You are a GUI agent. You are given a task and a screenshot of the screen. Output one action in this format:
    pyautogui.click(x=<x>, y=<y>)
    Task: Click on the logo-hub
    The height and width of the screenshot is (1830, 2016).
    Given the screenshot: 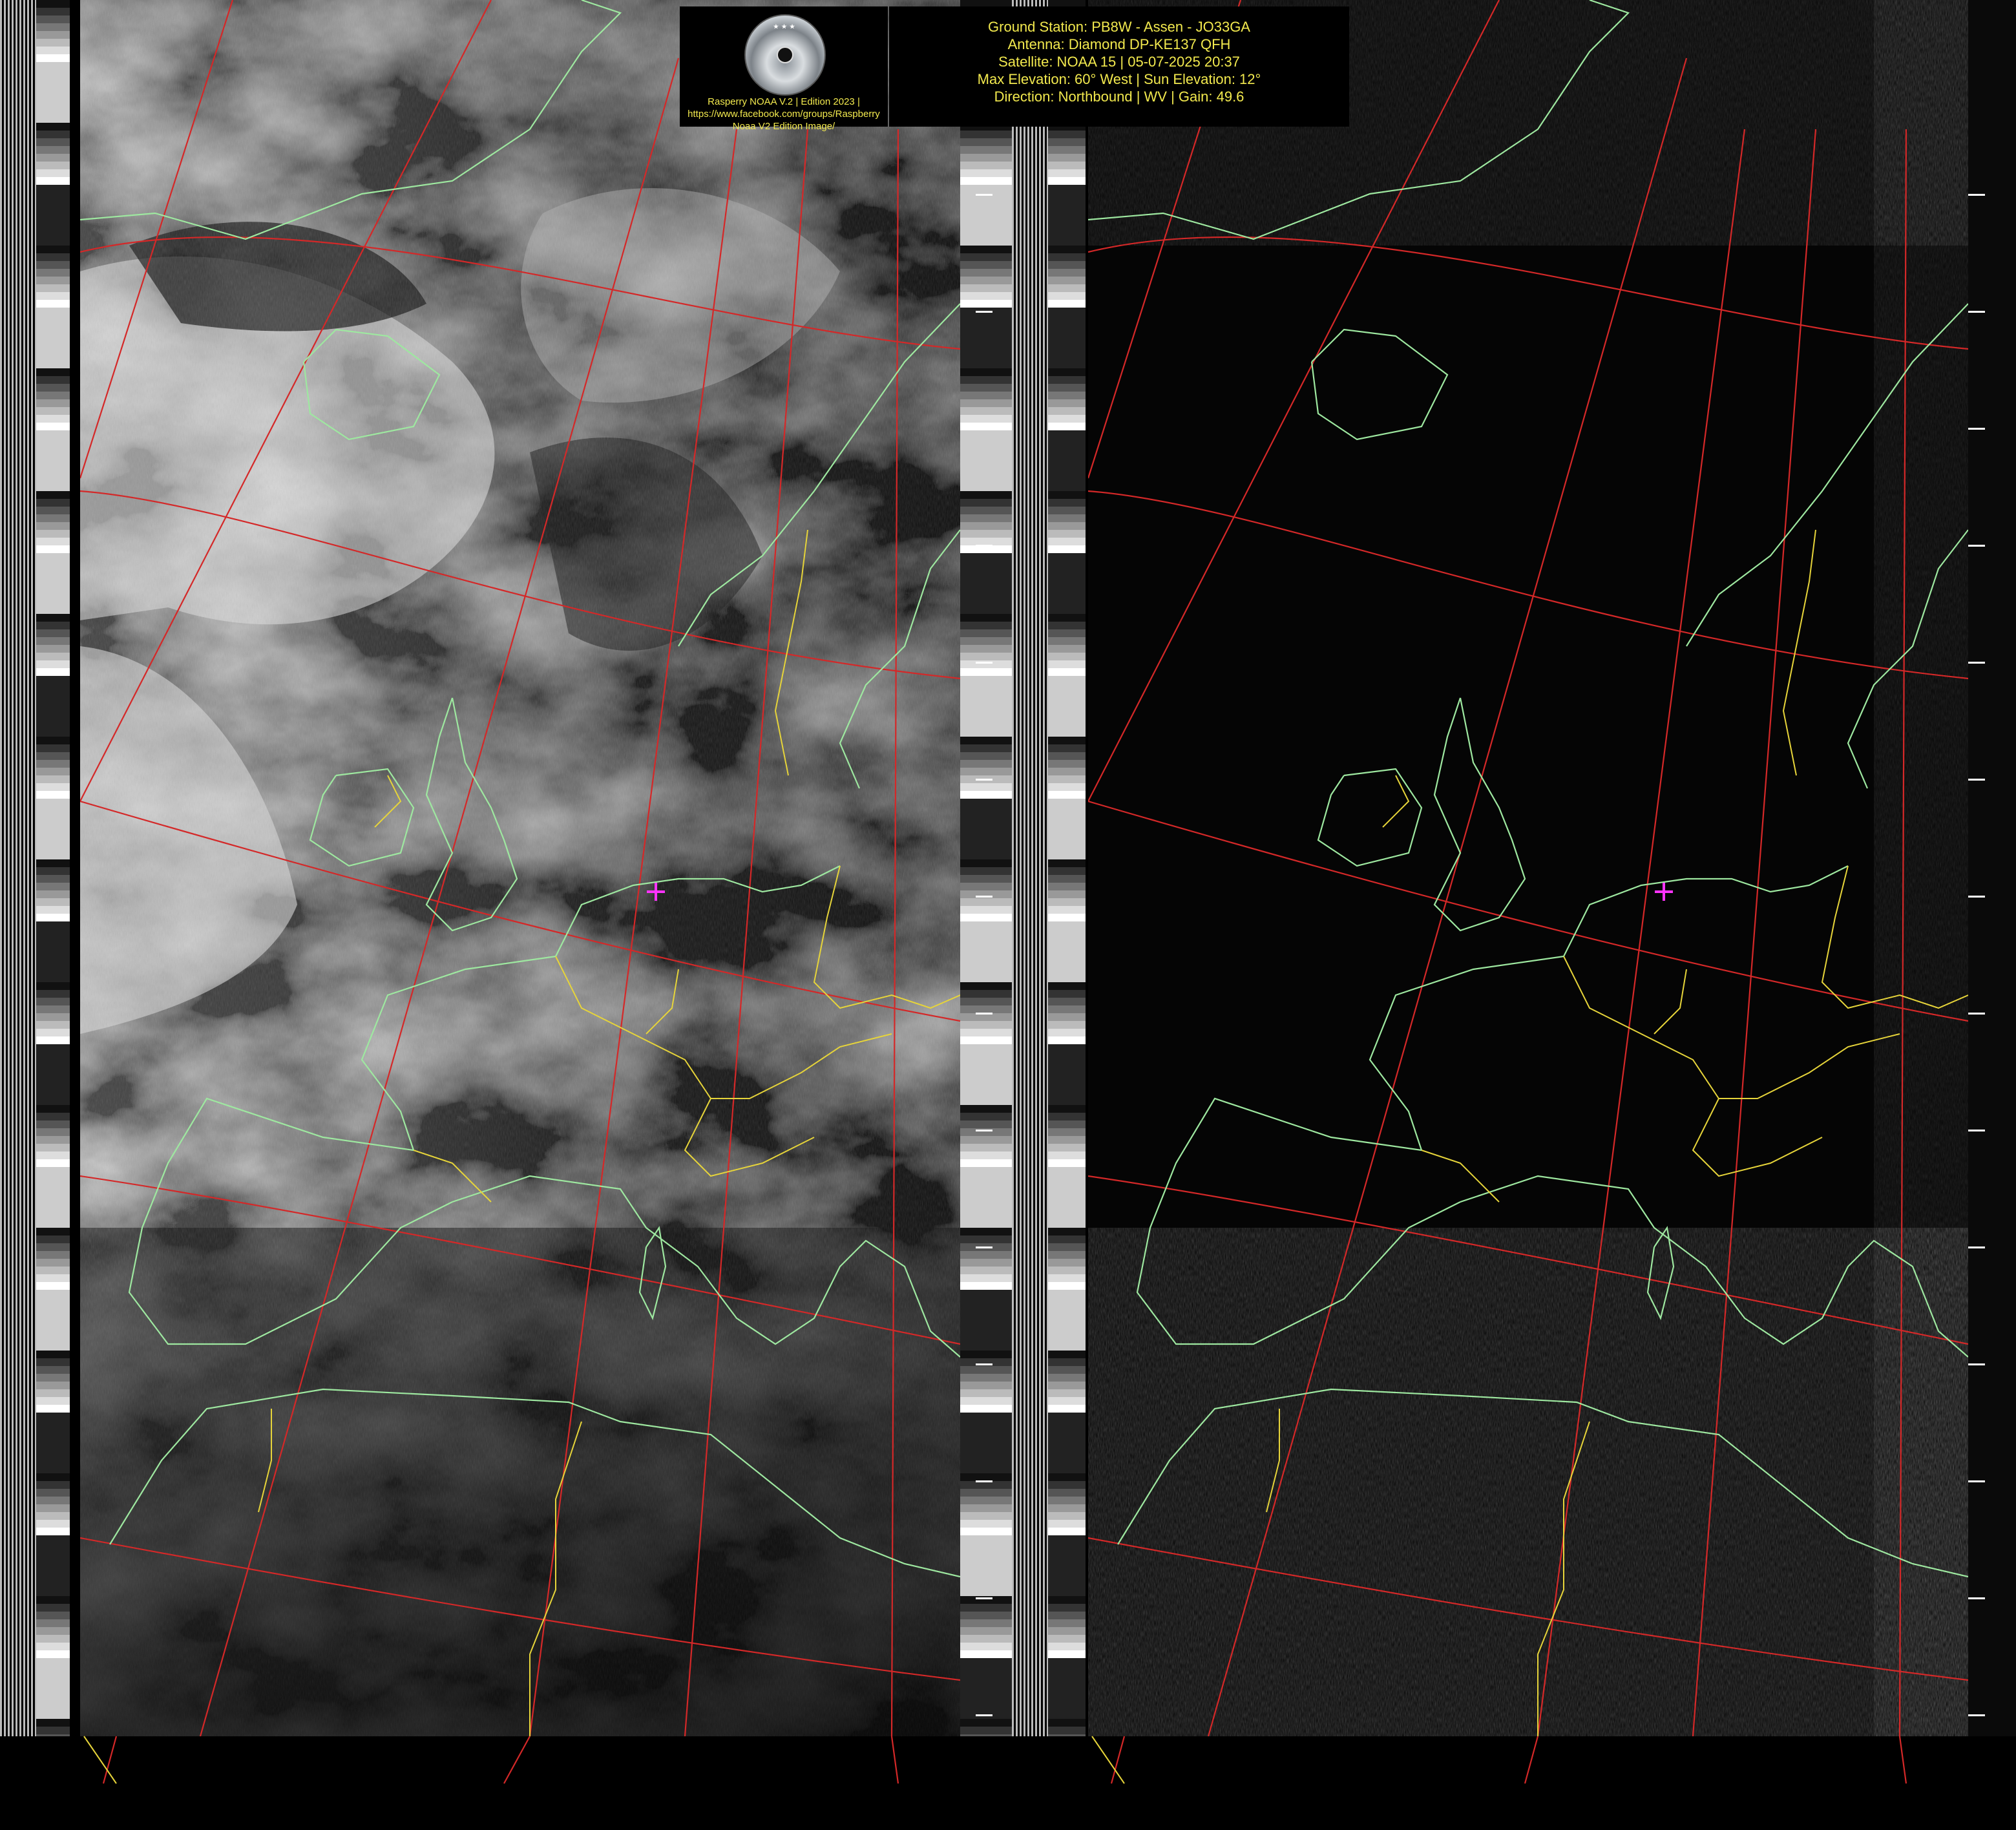 What is the action you would take?
    pyautogui.click(x=785, y=55)
    